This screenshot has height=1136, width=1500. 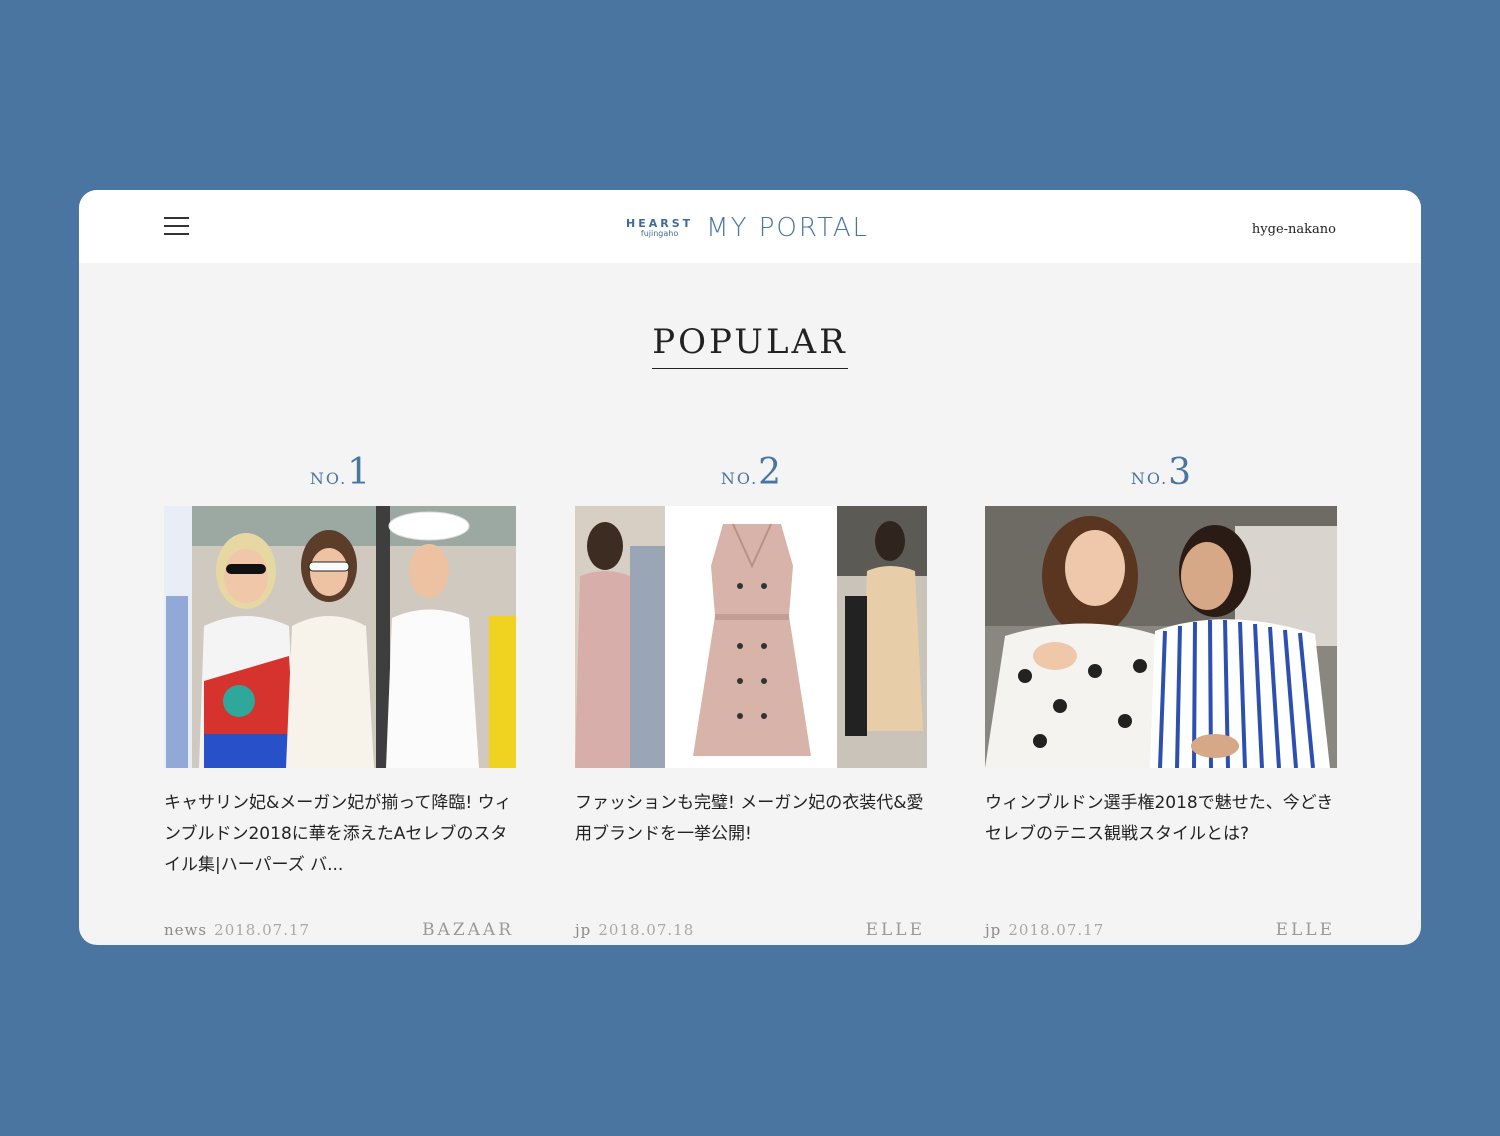 I want to click on article-date: 2018.07.18, so click(x=646, y=930).